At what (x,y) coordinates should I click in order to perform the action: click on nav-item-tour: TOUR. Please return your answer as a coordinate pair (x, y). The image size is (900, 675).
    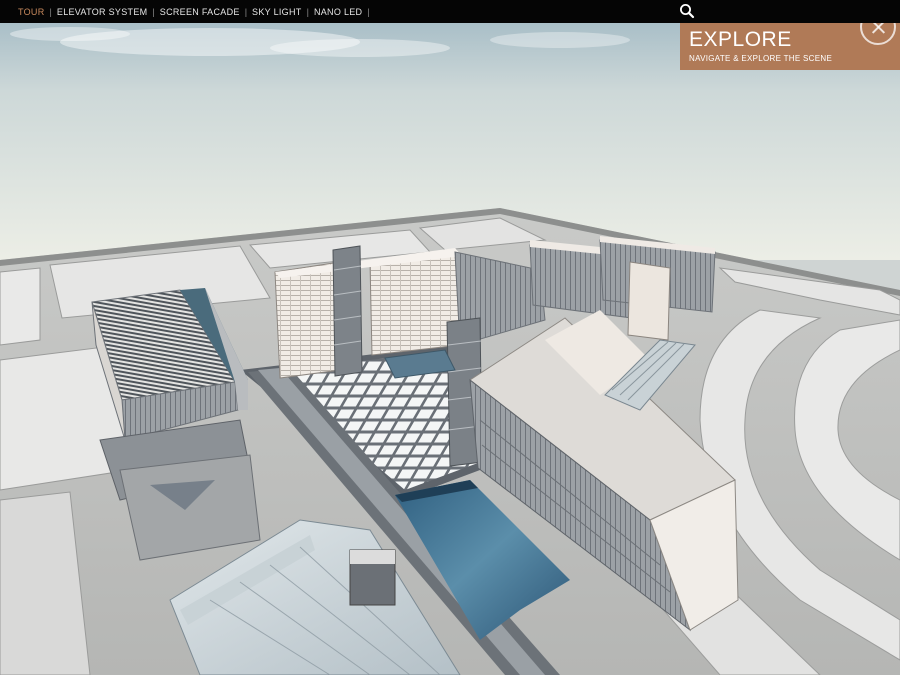
    Looking at the image, I should click on (31, 12).